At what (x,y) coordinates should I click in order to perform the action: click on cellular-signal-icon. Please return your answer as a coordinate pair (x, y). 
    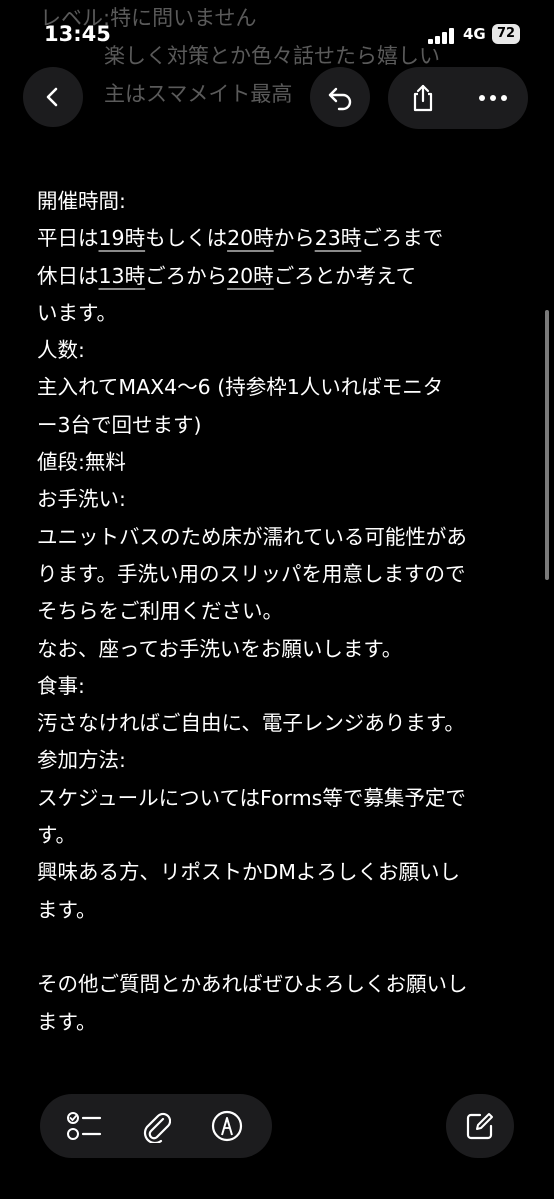
    Looking at the image, I should click on (443, 36).